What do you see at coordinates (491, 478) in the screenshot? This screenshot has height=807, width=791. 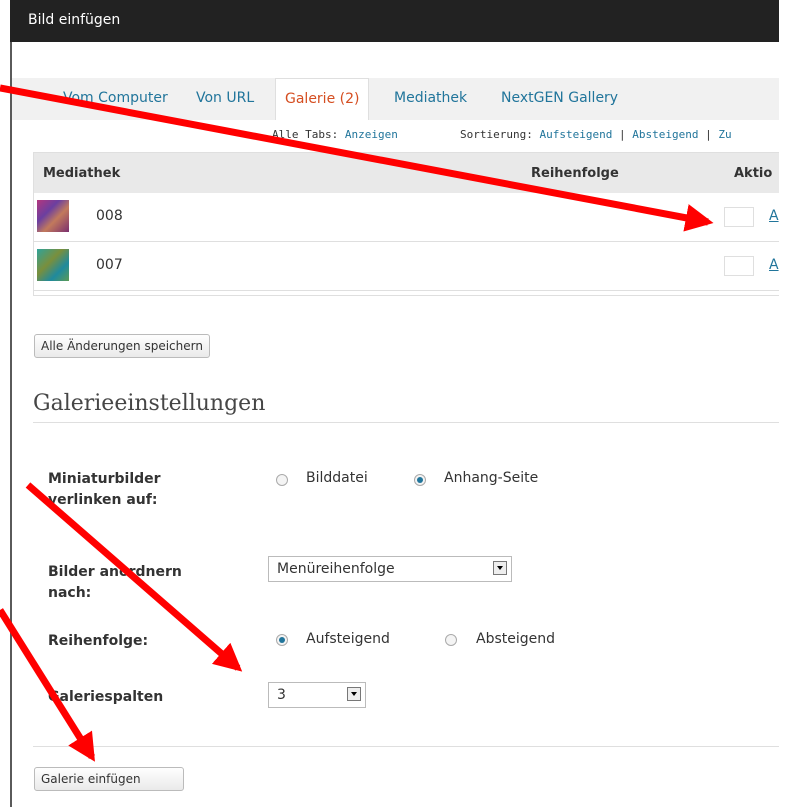 I see `link-attachment-label: Anhang-Seite` at bounding box center [491, 478].